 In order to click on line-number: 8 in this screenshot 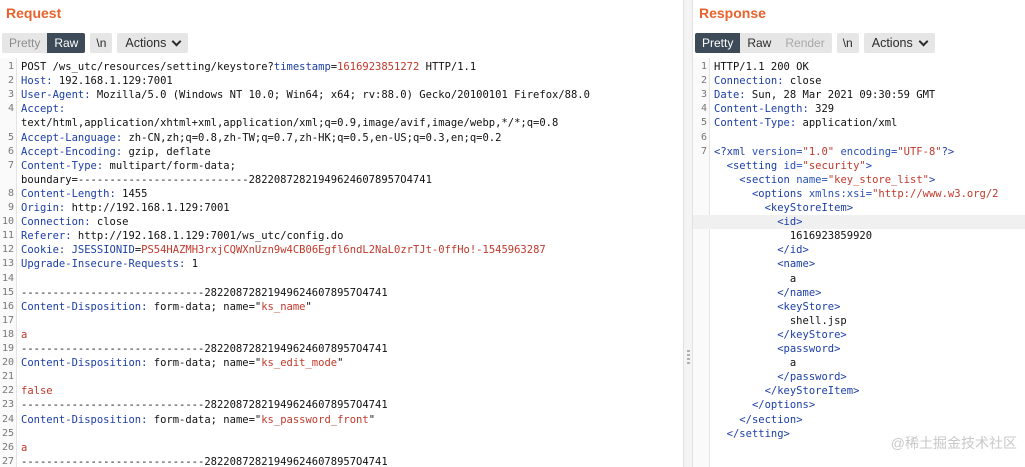, I will do `click(10, 193)`.